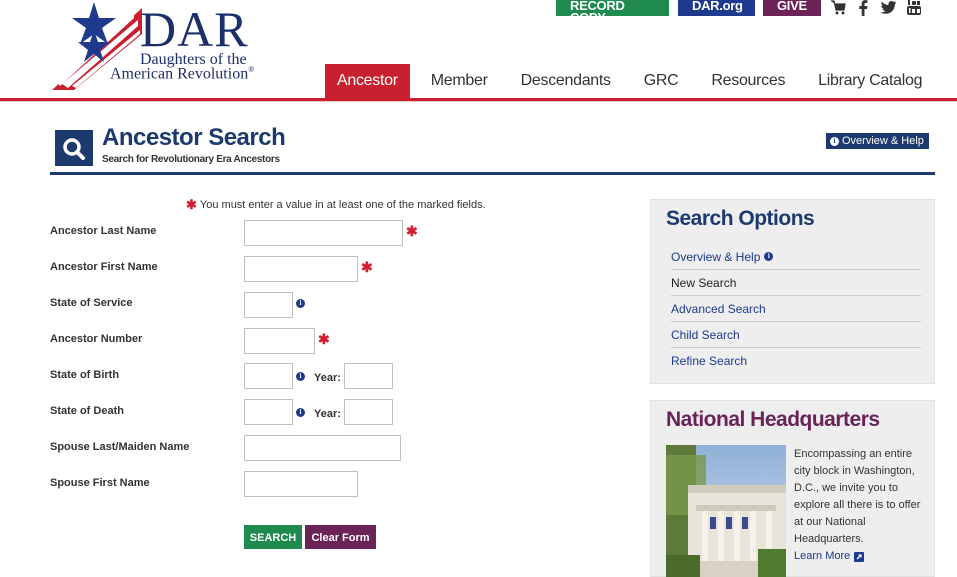 This screenshot has height=577, width=957. What do you see at coordinates (368, 412) in the screenshot?
I see `death-year-input` at bounding box center [368, 412].